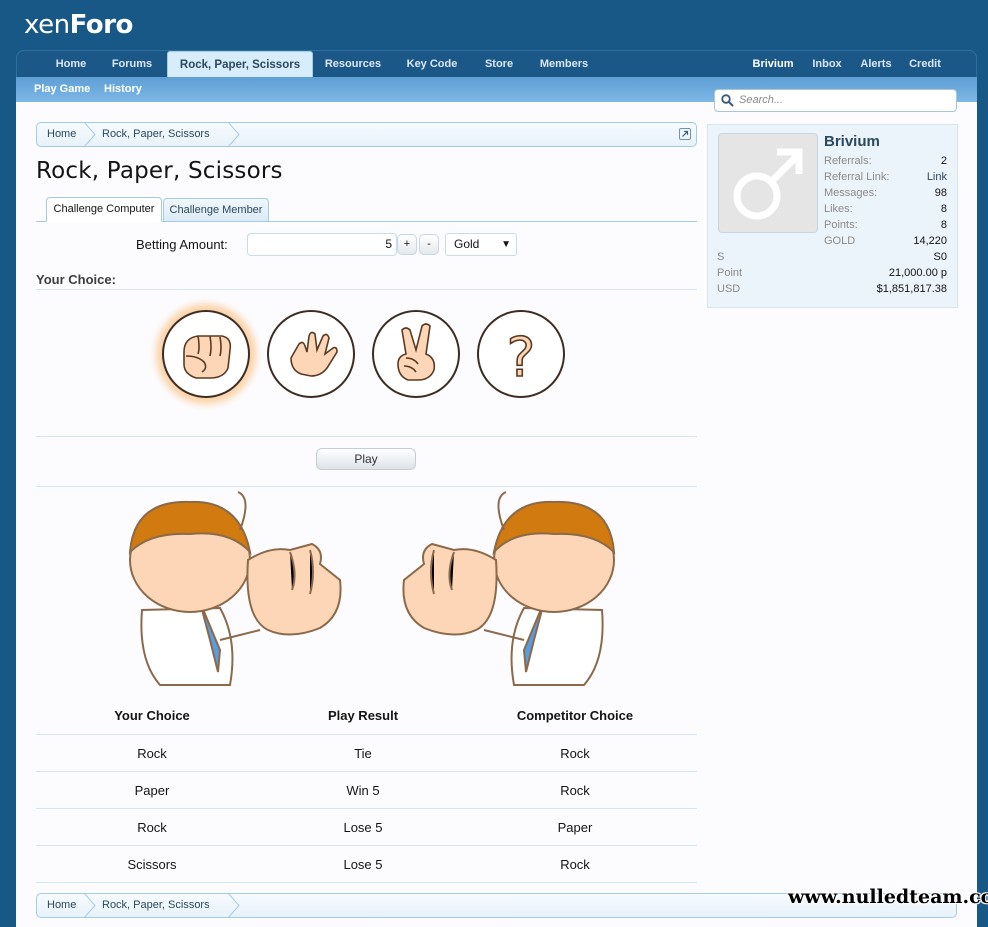 The image size is (988, 927). I want to click on victory-hand-icon, so click(416, 352).